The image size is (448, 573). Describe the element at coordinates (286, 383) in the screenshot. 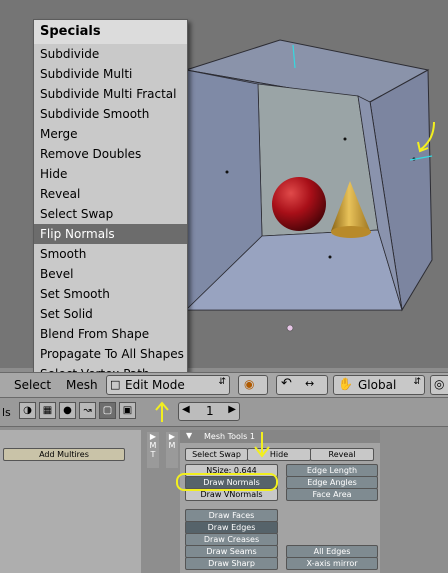

I see `manipulator-icon: ↶` at that location.